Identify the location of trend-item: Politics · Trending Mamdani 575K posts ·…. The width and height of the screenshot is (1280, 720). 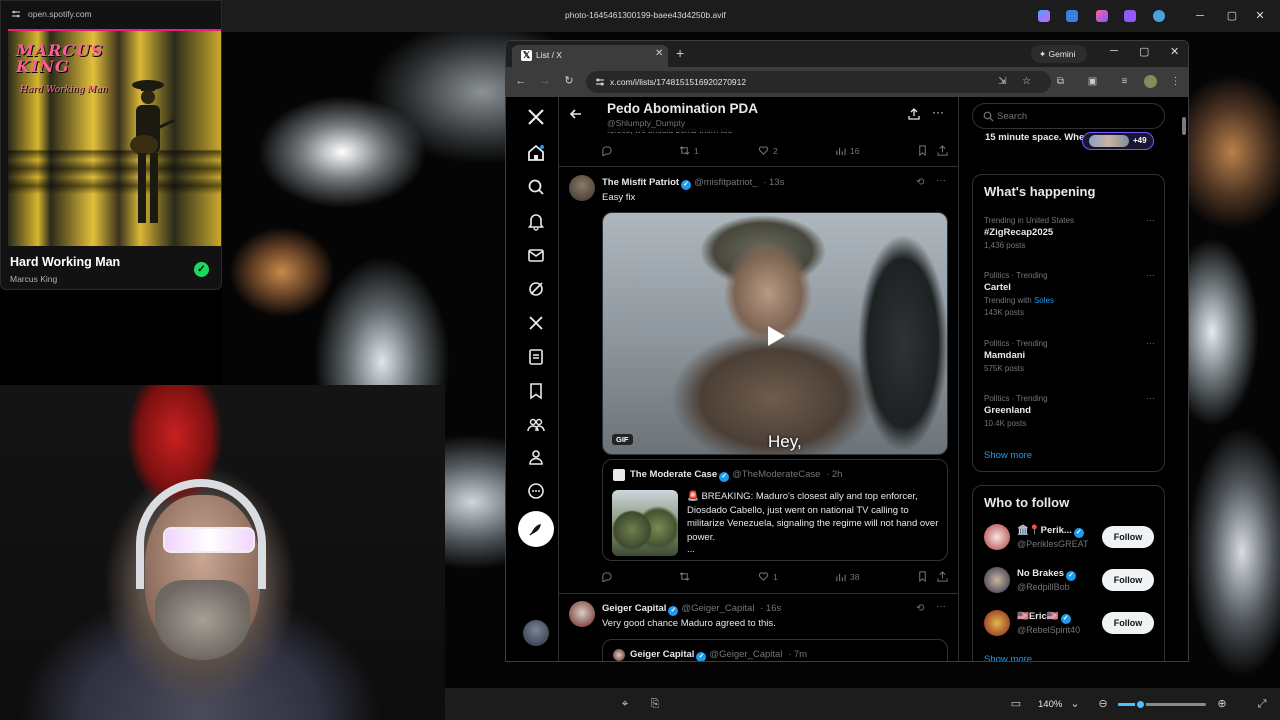
(1071, 356).